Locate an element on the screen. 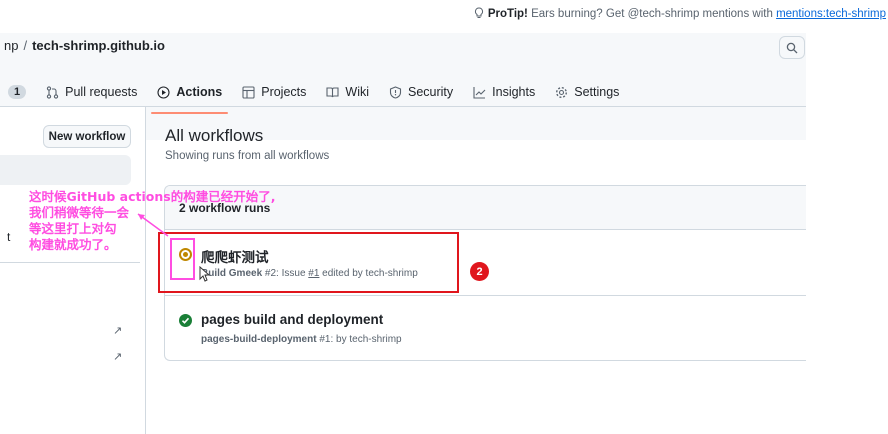 This screenshot has height=434, width=888. tab-security: Security is located at coordinates (421, 92).